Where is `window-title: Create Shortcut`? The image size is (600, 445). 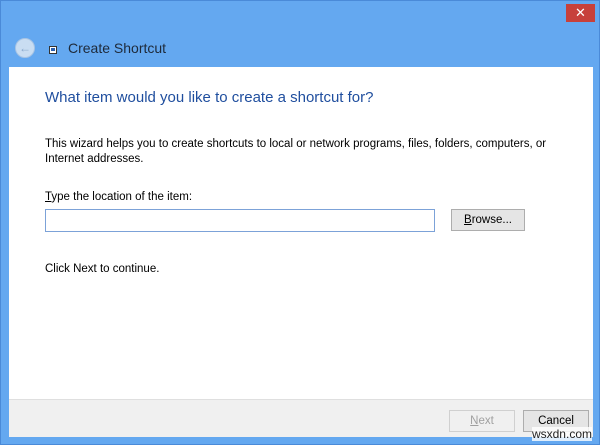
window-title: Create Shortcut is located at coordinates (117, 48).